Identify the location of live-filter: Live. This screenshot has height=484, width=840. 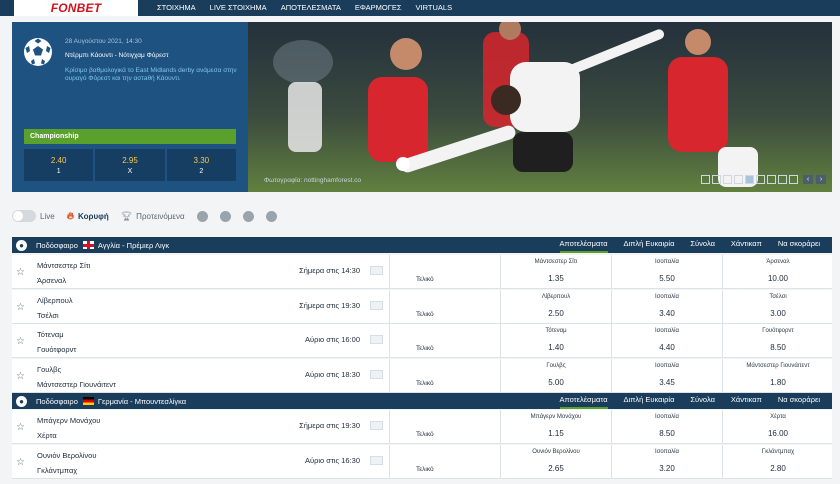
(33, 216).